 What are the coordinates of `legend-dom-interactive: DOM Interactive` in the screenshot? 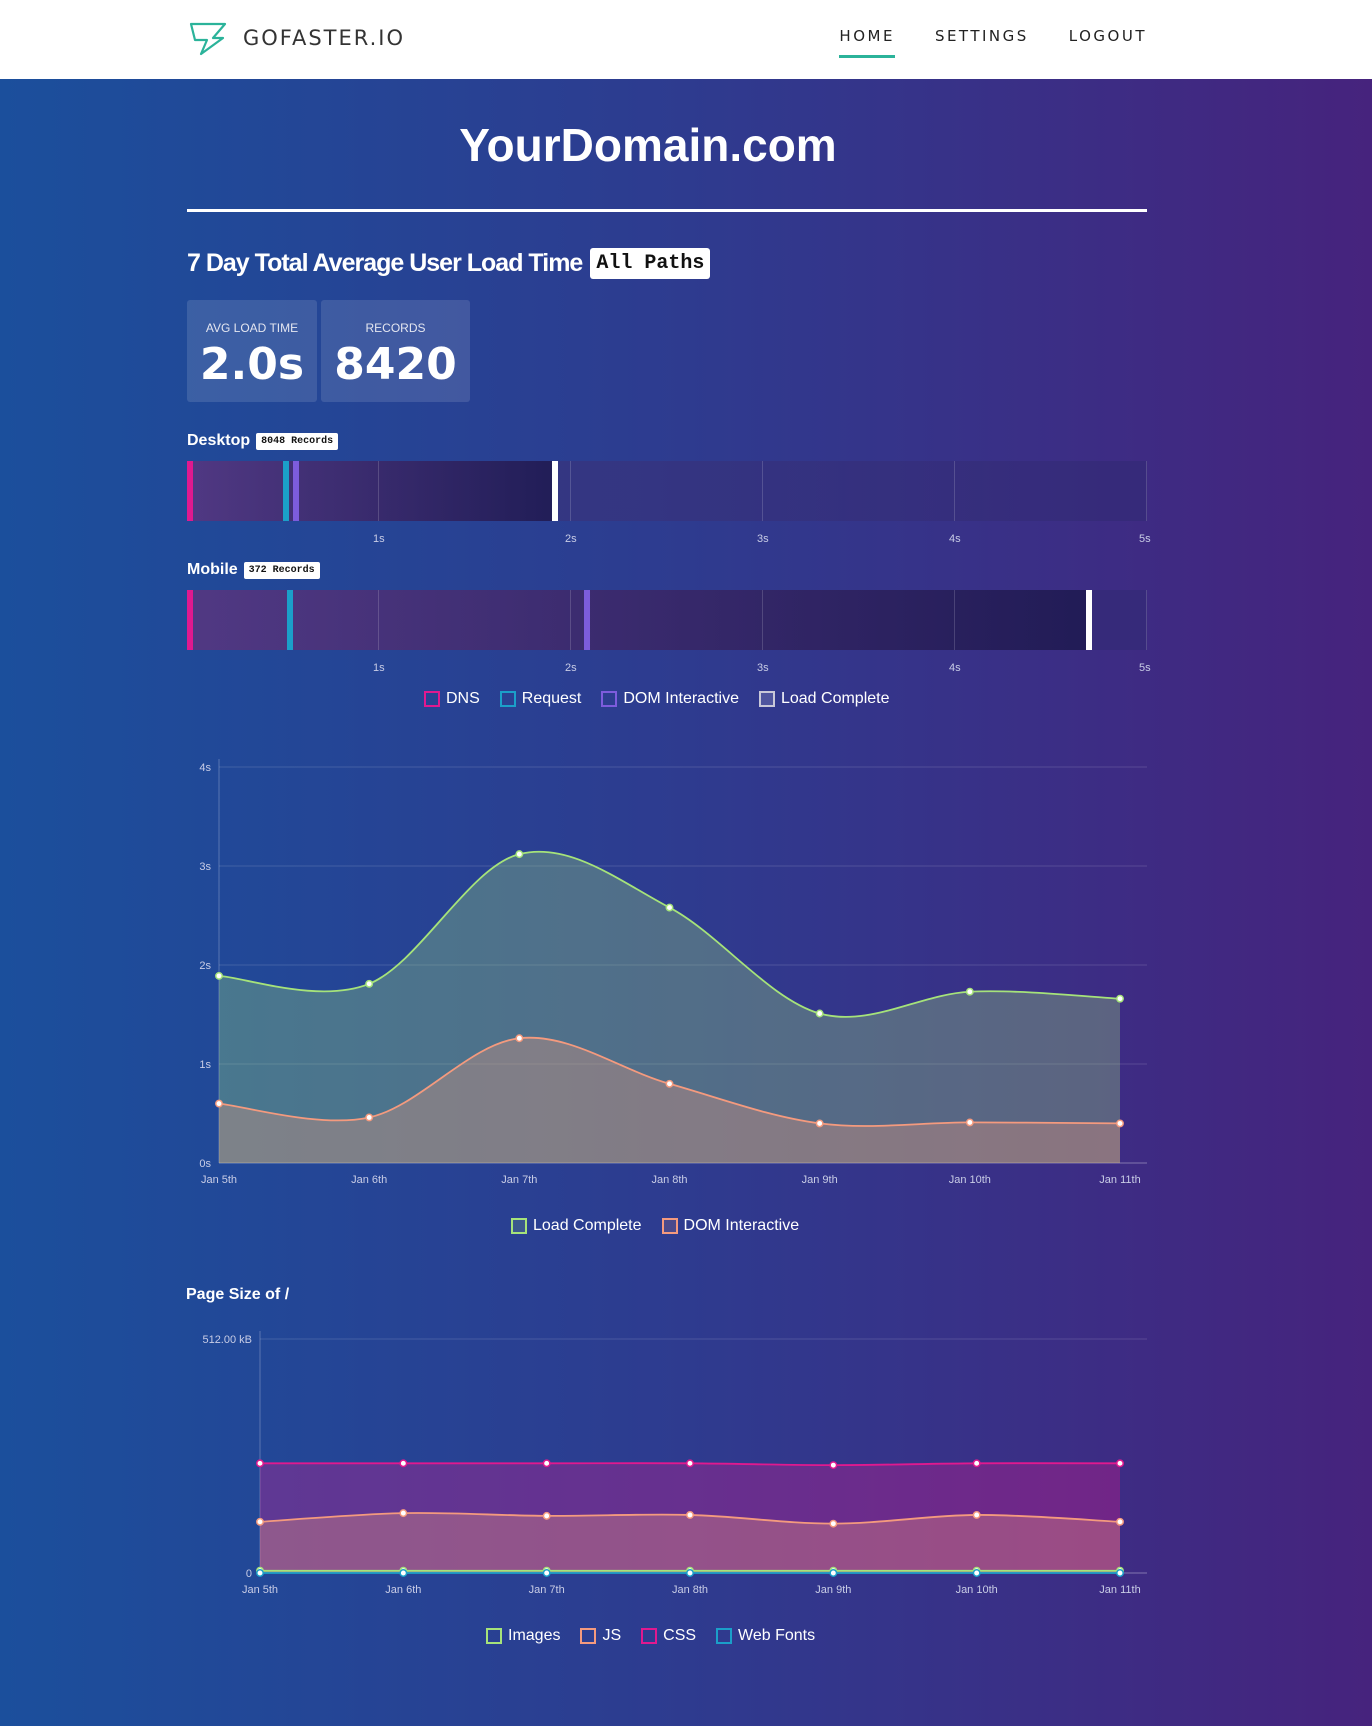 It's located at (670, 699).